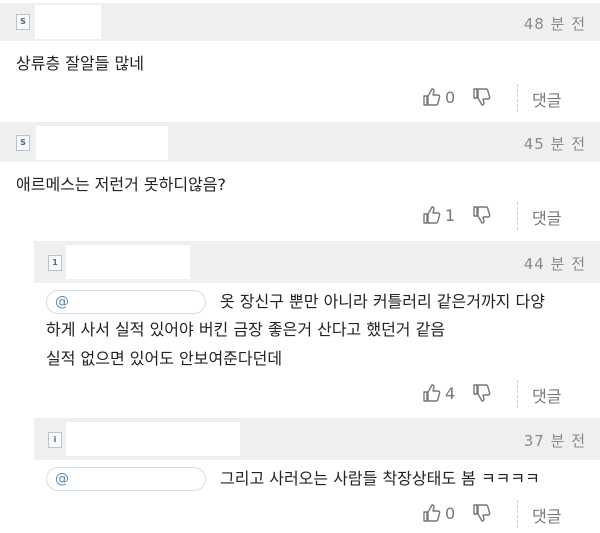 The image size is (600, 533). I want to click on profile-icon: 1, so click(55, 263).